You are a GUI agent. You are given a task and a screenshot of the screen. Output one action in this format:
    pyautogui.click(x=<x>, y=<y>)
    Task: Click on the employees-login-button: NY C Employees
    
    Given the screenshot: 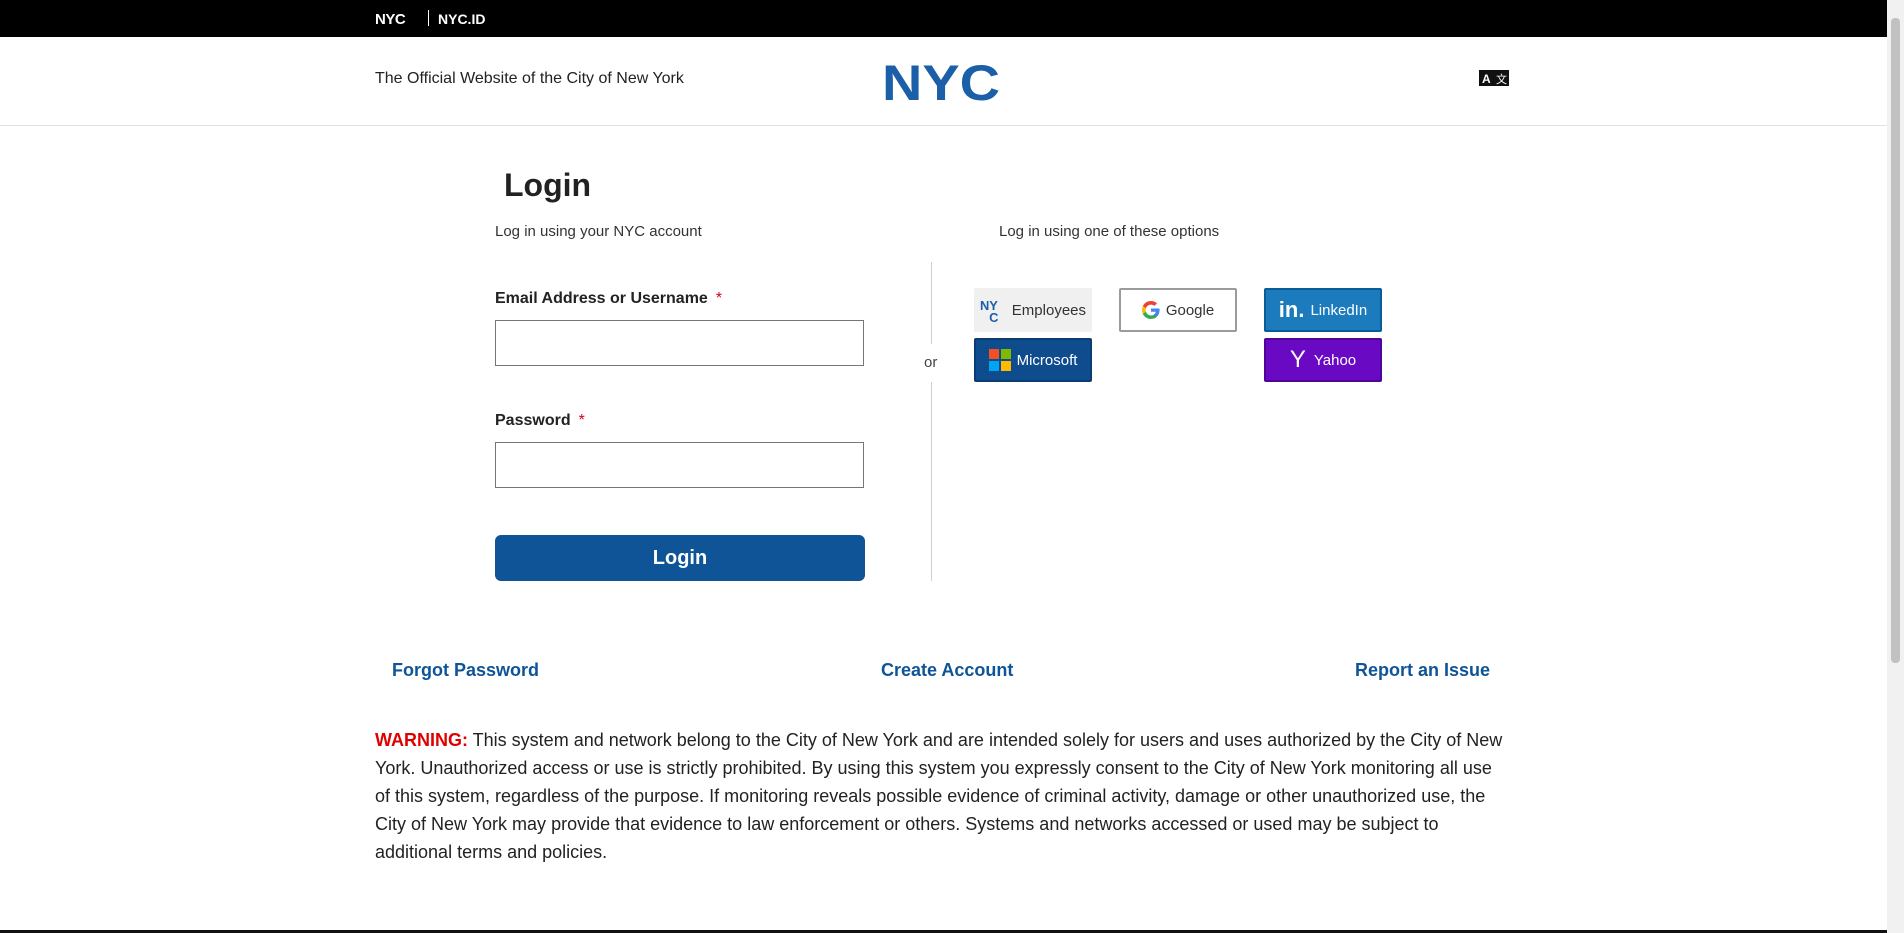 What is the action you would take?
    pyautogui.click(x=1033, y=310)
    